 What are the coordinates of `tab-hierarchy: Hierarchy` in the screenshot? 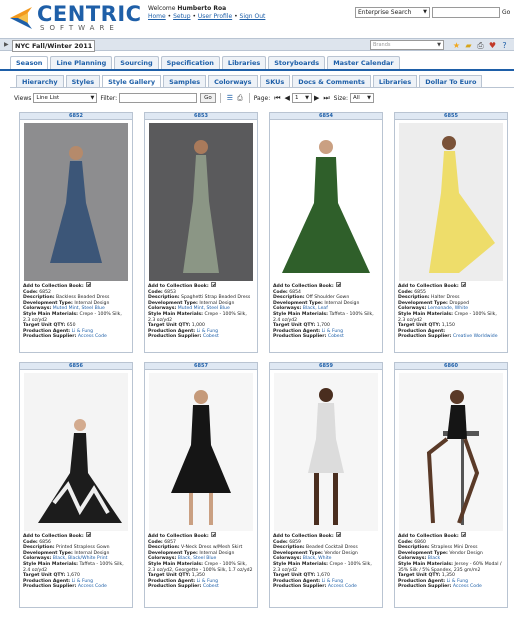 It's located at (40, 81).